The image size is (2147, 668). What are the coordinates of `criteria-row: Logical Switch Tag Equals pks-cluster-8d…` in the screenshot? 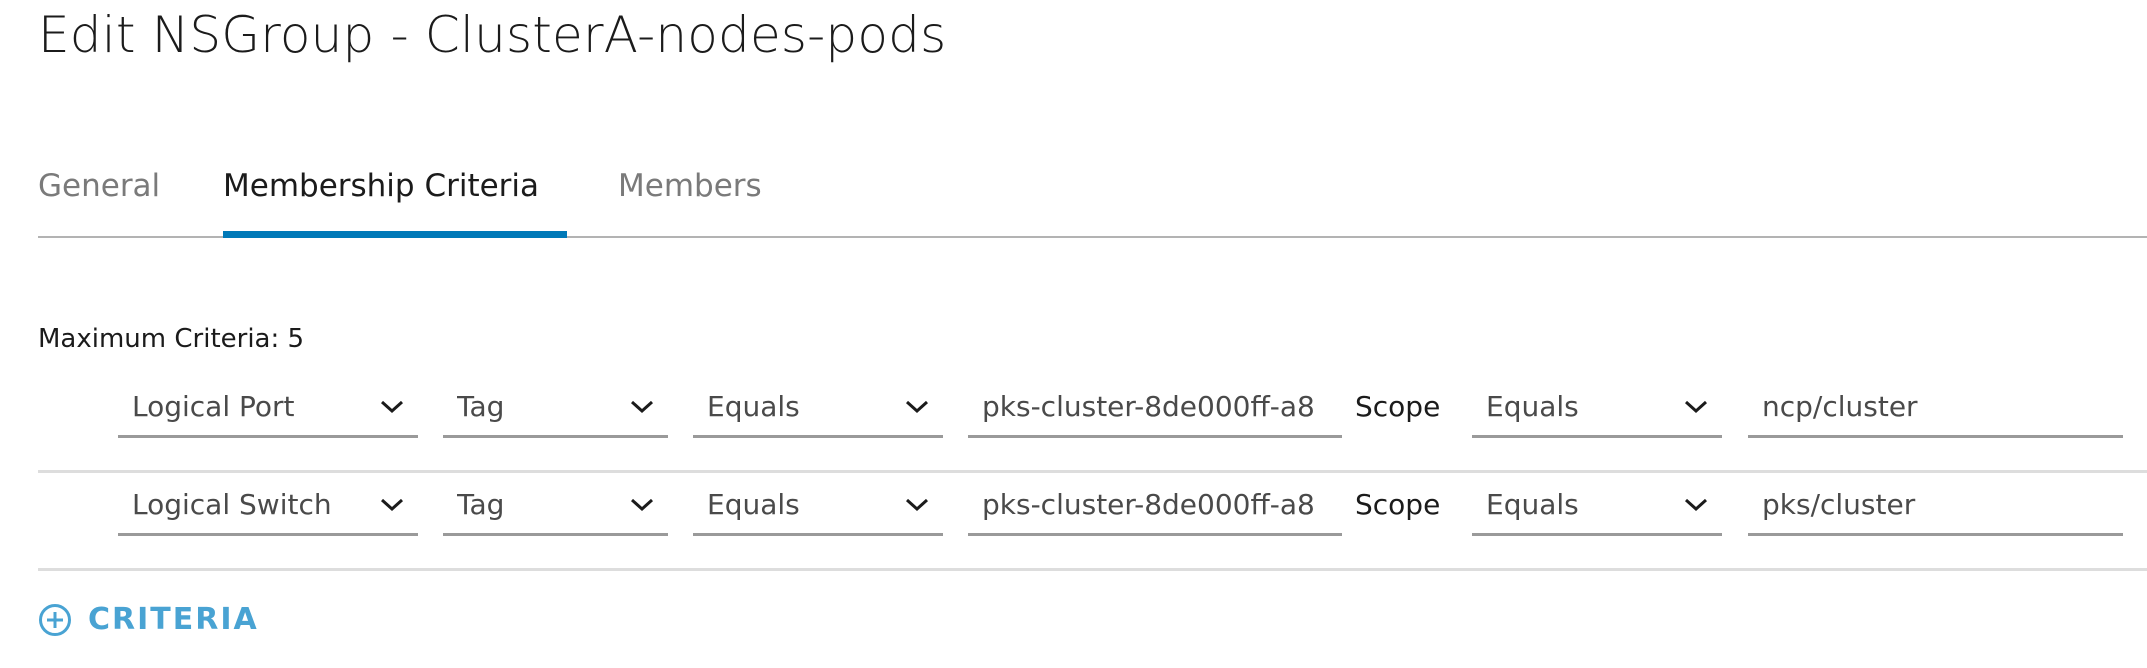 It's located at (1092, 520).